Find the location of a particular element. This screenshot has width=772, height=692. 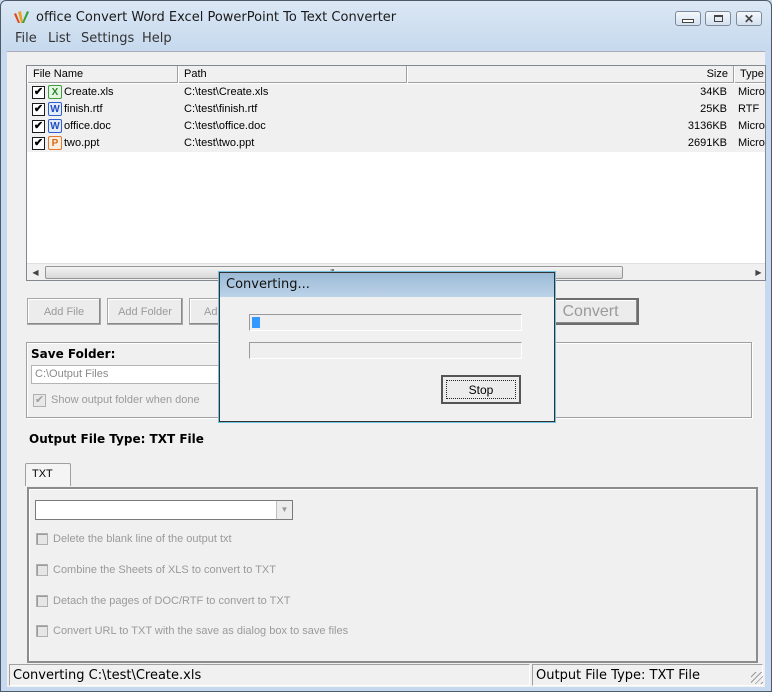

converting-dialog: Converting... Stop is located at coordinates (387, 347).